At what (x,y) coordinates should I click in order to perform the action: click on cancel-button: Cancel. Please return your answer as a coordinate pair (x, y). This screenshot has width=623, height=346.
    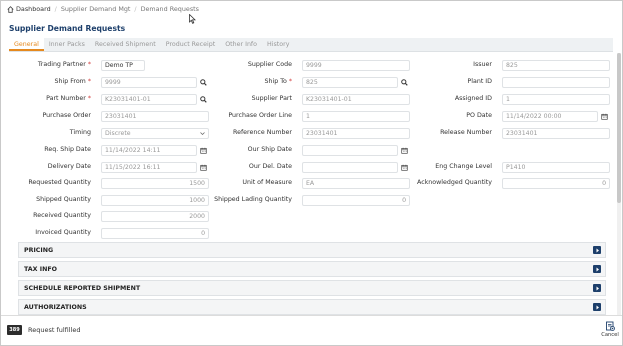
    Looking at the image, I should click on (610, 329).